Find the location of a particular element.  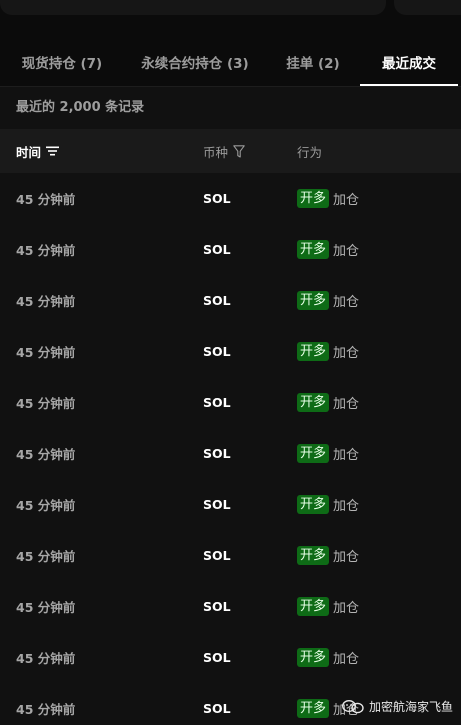

filter-icon is located at coordinates (239, 151).